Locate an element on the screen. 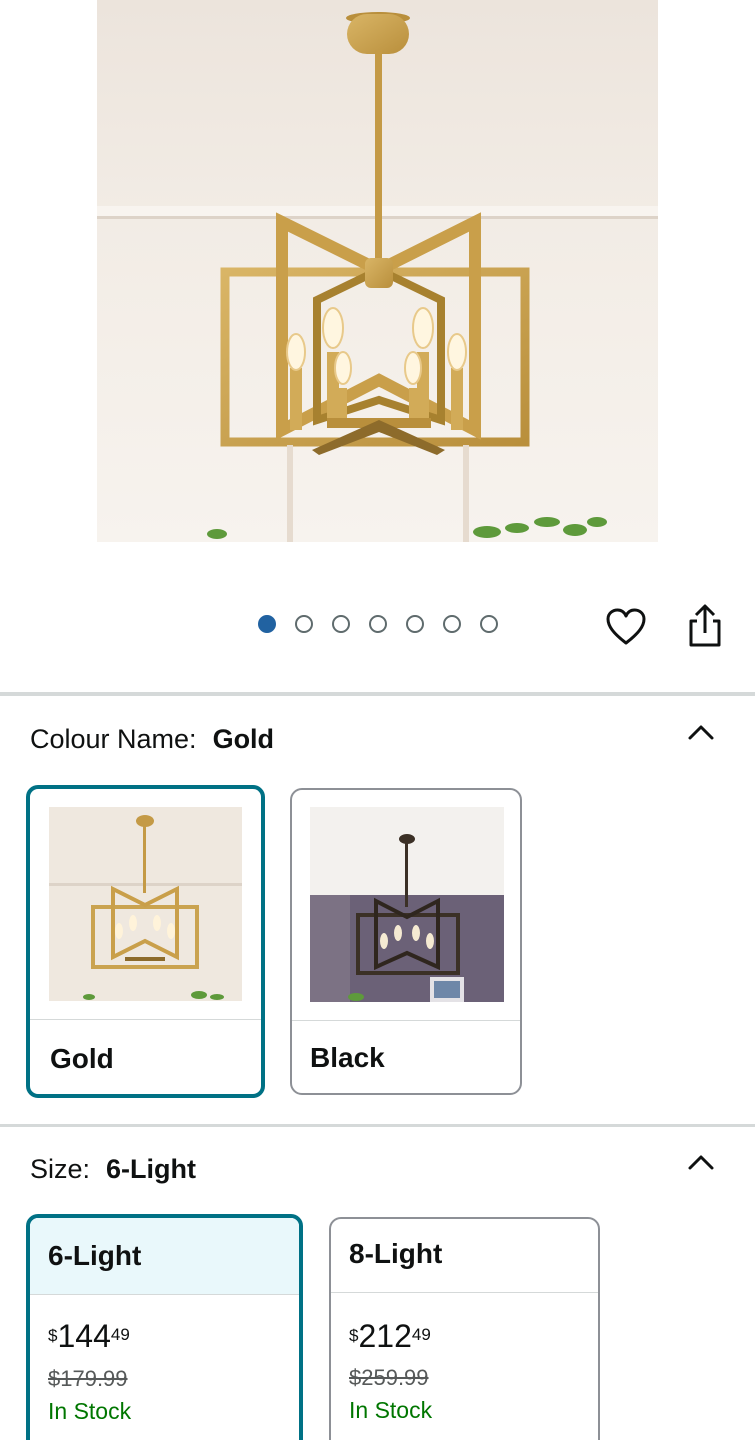 Image resolution: width=755 pixels, height=1440 pixels. colour-collapse-toggle is located at coordinates (701, 732).